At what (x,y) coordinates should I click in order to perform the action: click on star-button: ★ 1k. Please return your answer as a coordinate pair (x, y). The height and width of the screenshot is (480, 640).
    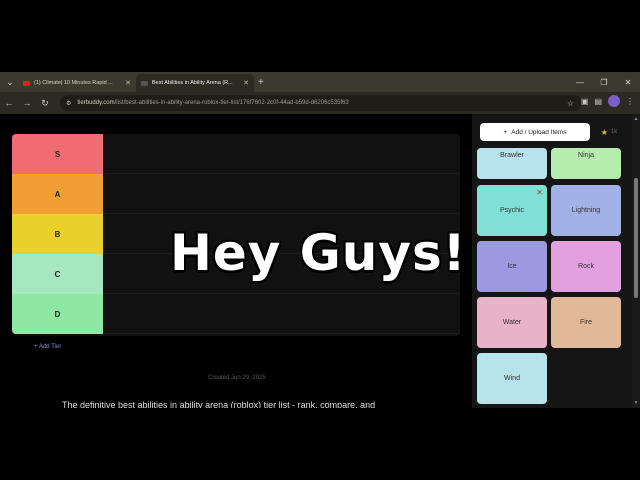
    Looking at the image, I should click on (609, 132).